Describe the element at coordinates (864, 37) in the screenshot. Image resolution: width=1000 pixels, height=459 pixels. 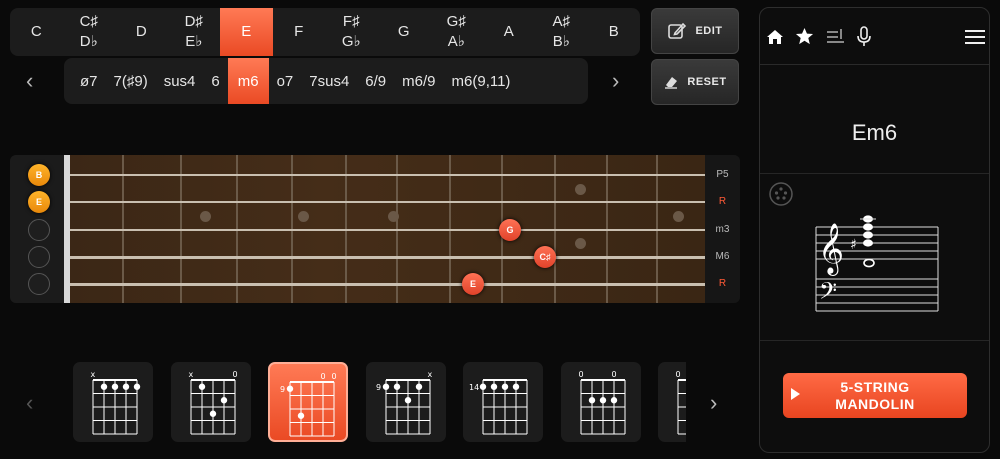
I see `microphone-icon` at that location.